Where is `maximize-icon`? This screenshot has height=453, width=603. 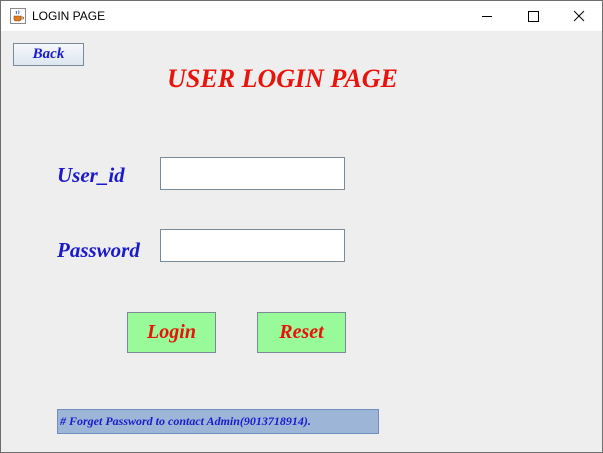 maximize-icon is located at coordinates (533, 16).